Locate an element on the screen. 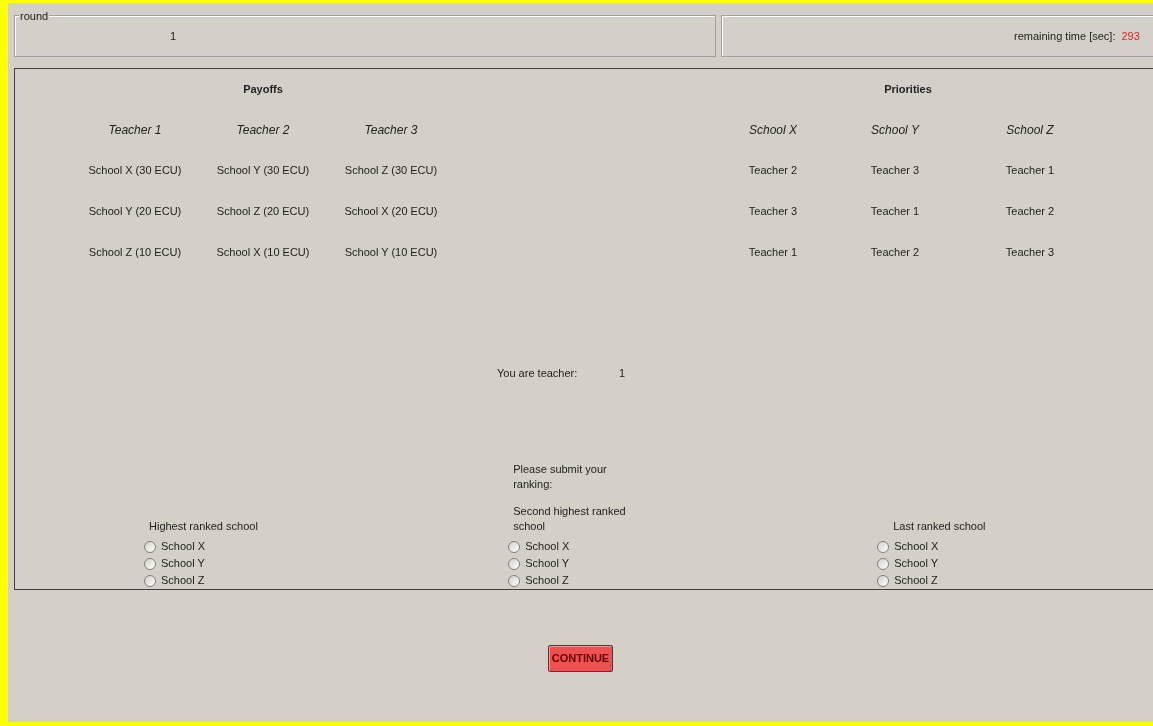 Image resolution: width=1153 pixels, height=726 pixels. section-heading: Payoffs is located at coordinates (263, 89).